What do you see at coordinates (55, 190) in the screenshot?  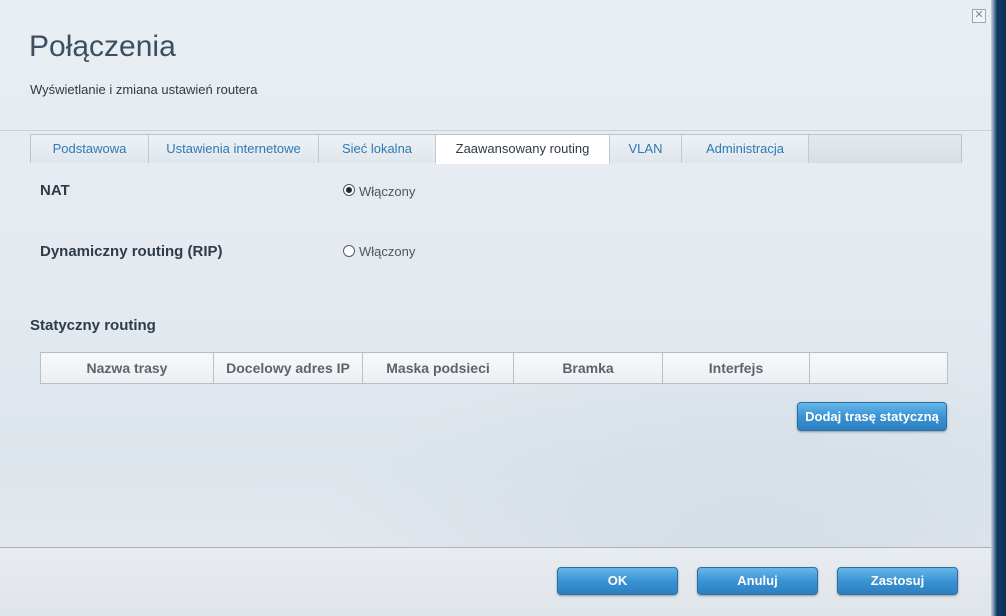 I see `nat-label: NAT` at bounding box center [55, 190].